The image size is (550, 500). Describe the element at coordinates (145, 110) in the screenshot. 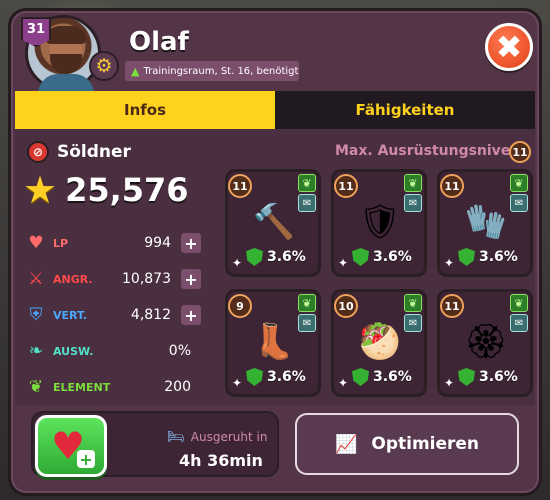

I see `tab-infos: Infos` at that location.